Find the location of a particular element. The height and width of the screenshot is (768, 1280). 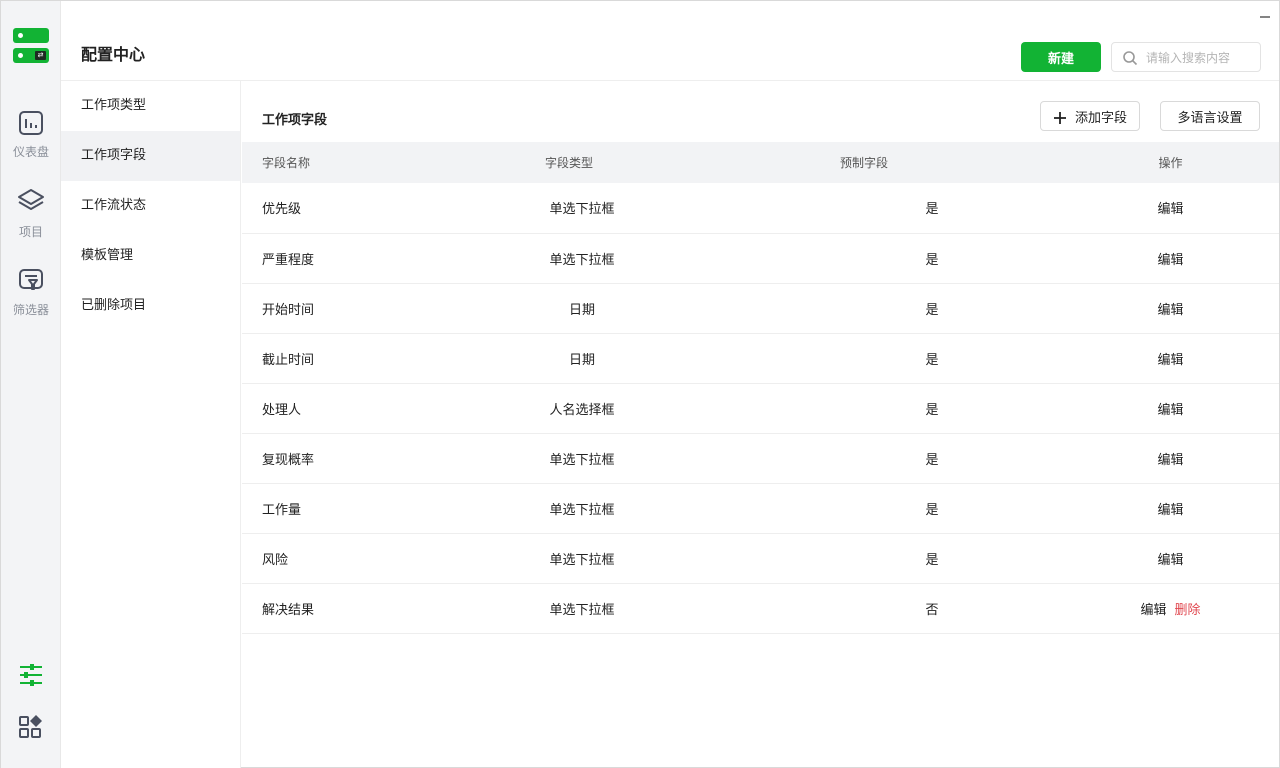

rail-item-dashboard: 仪表盘 is located at coordinates (31, 134).